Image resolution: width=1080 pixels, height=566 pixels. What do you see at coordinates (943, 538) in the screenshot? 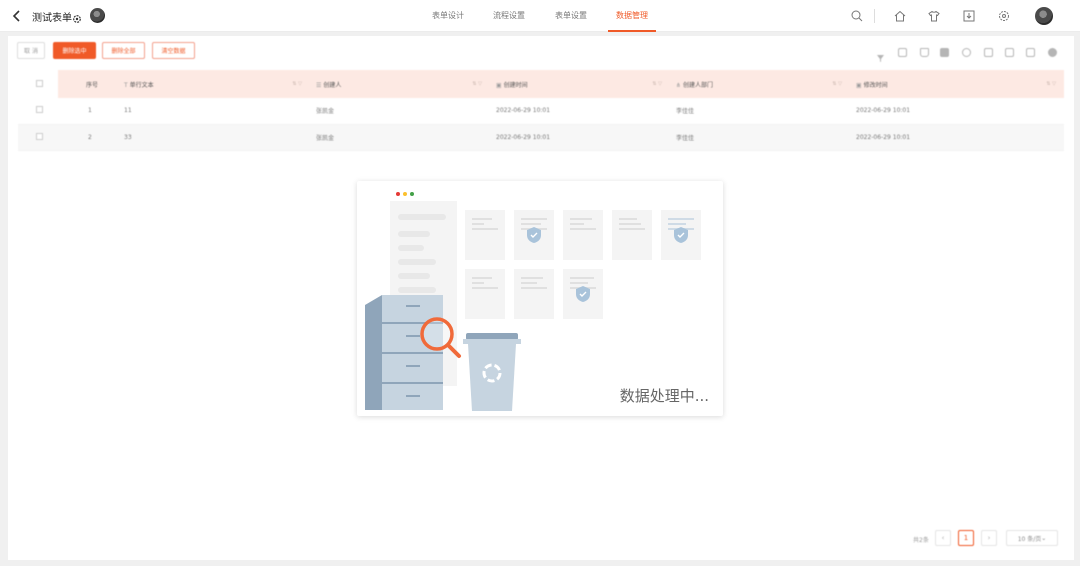
I see `prev-page-button: ‹` at bounding box center [943, 538].